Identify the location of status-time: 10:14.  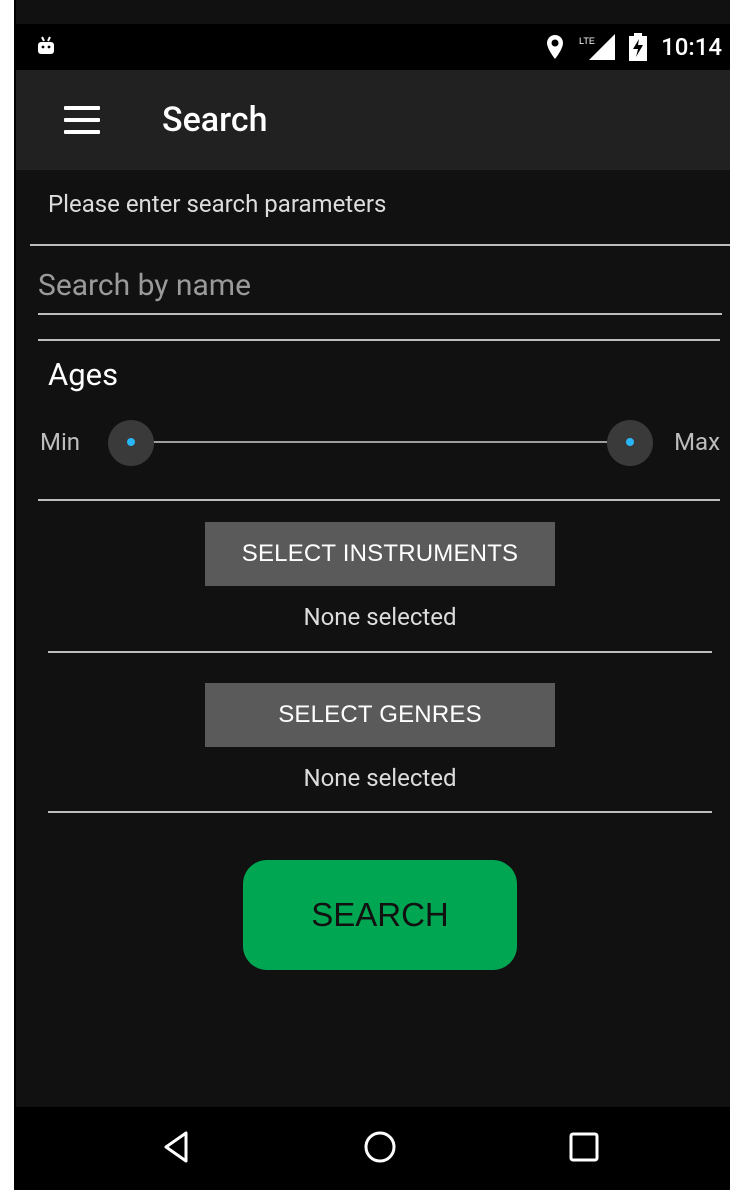
(691, 47).